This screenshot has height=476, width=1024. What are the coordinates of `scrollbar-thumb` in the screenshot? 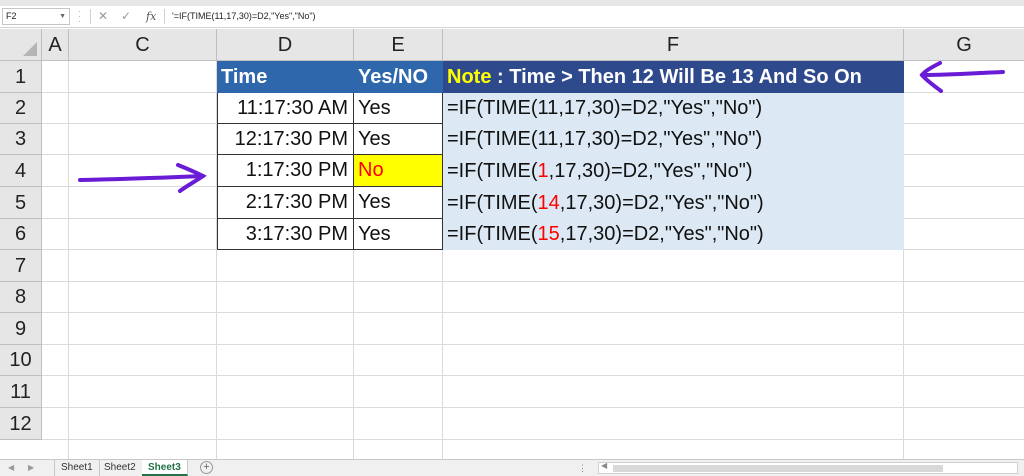 It's located at (778, 468).